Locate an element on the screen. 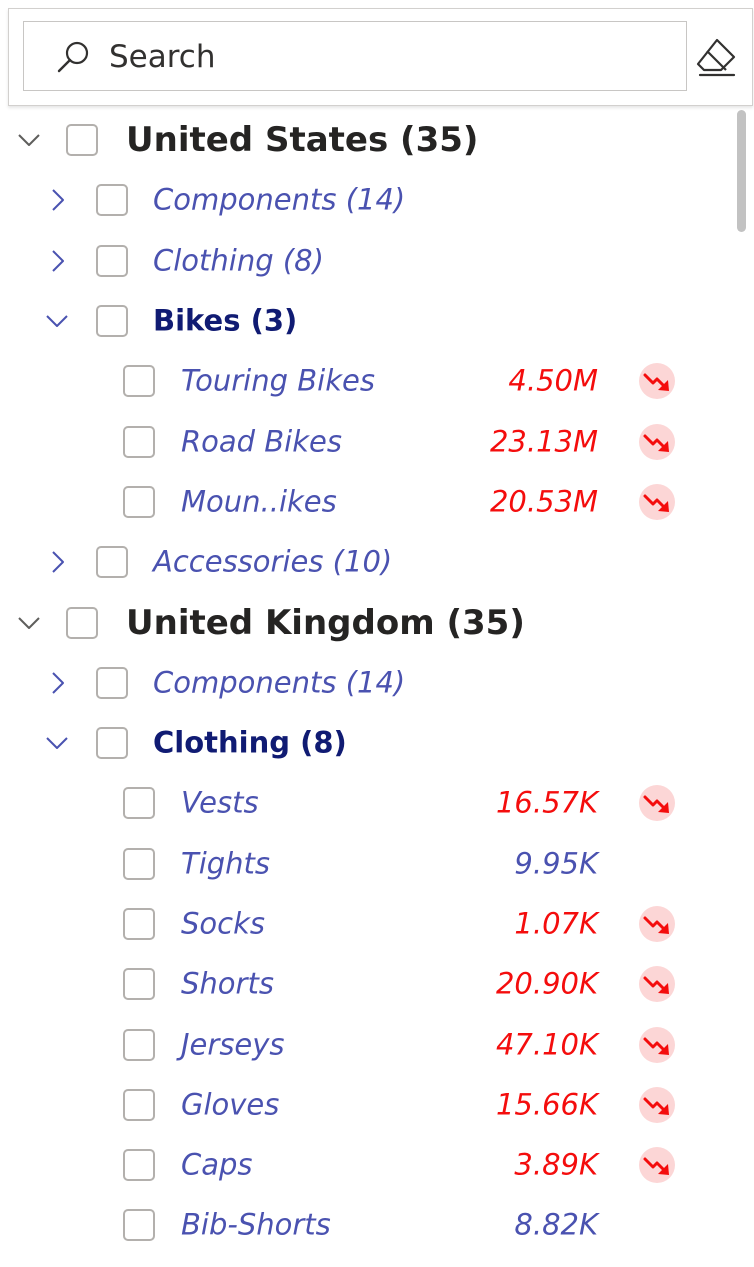 The width and height of the screenshot is (754, 1267). tree-row-product: Gloves 15.66K is located at coordinates (365, 1105).